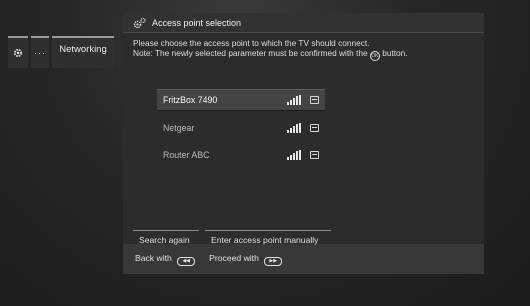 Image resolution: width=530 pixels, height=306 pixels. Describe the element at coordinates (140, 23) in the screenshot. I see `settings-gears-icon` at that location.